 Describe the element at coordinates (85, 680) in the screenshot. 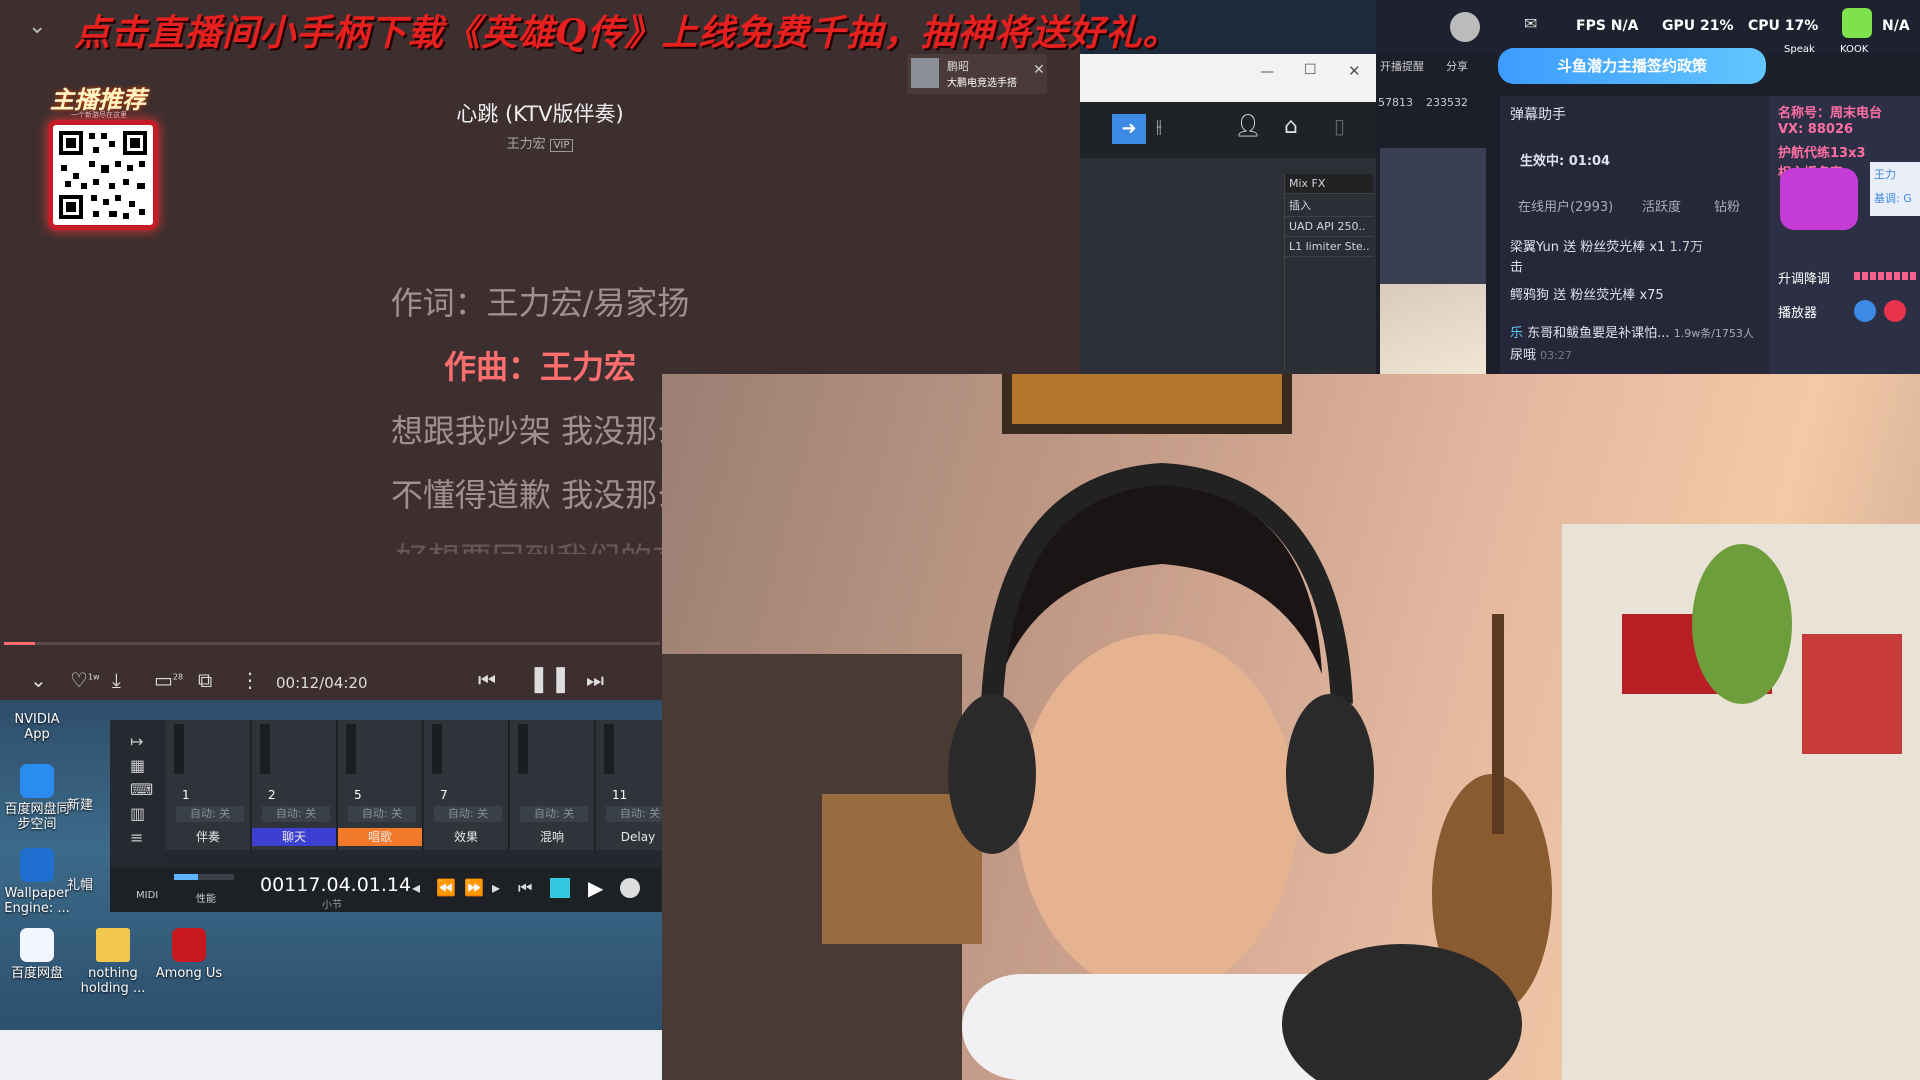

I see `like-heart-icon: ♡1w` at that location.